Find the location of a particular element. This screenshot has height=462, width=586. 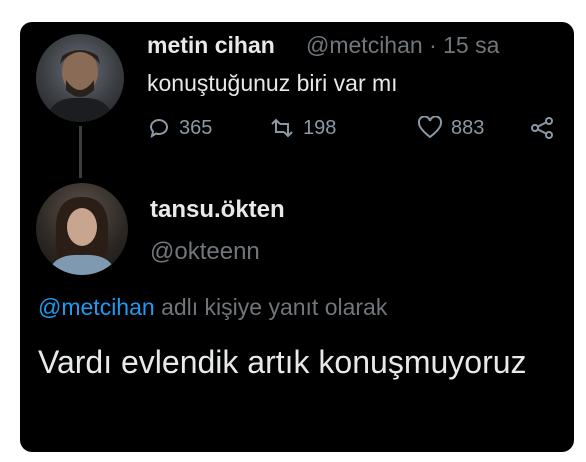

reply-suffix-text: adlı kişiye yanıt olarak is located at coordinates (271, 307).